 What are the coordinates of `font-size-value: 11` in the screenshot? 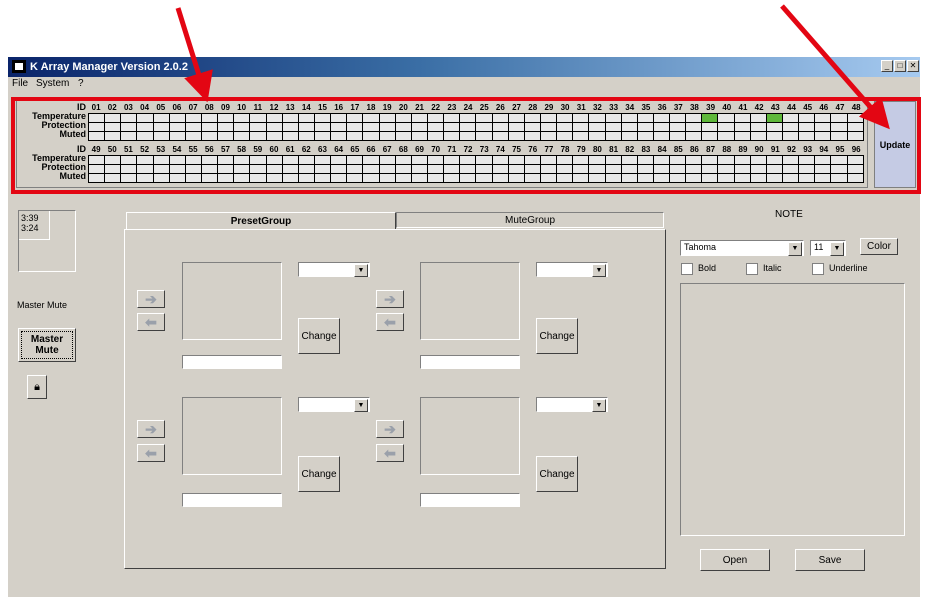 It's located at (819, 247).